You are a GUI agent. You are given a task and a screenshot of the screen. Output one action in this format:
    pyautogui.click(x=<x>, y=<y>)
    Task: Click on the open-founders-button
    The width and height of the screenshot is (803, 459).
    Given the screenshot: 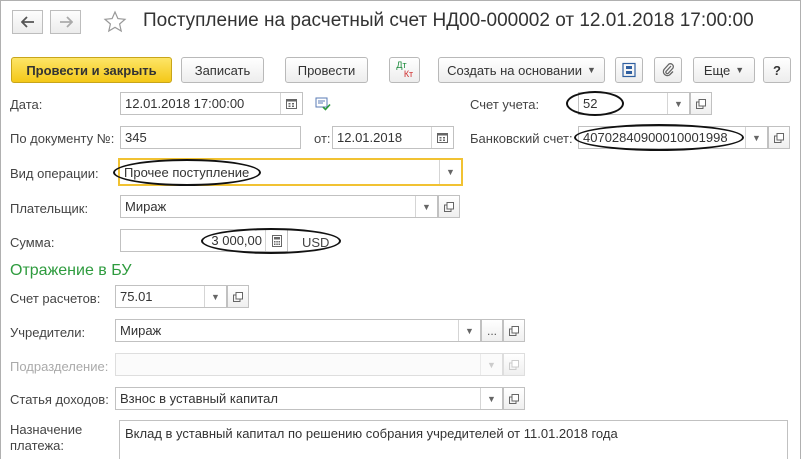 What is the action you would take?
    pyautogui.click(x=514, y=330)
    